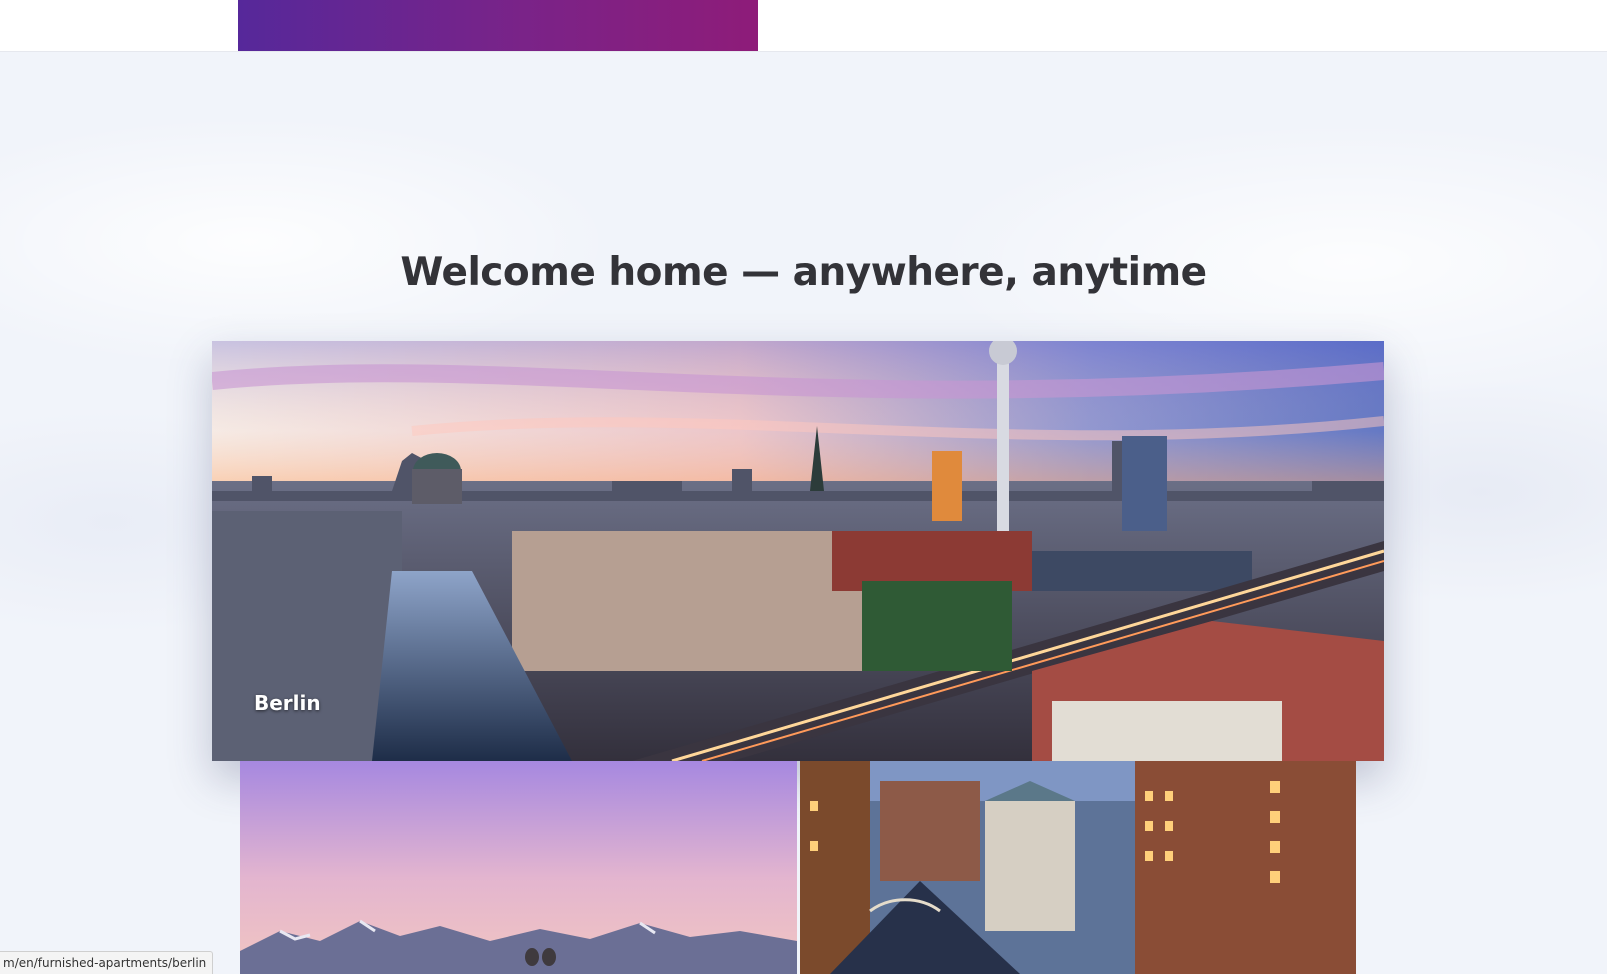  What do you see at coordinates (498, 25) in the screenshot?
I see `promo-banner` at bounding box center [498, 25].